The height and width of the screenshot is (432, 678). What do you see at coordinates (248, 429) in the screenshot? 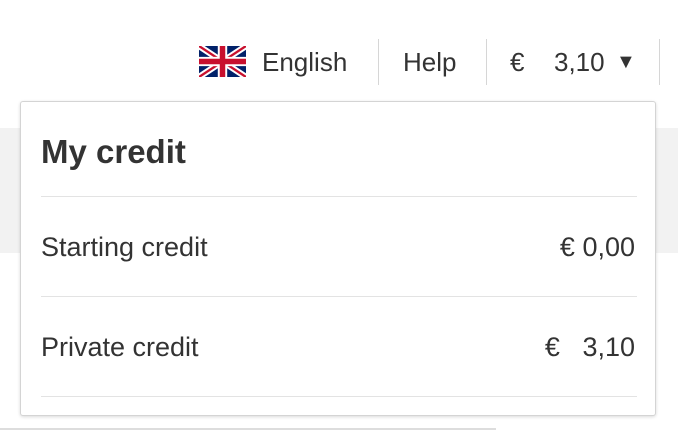
I see `bottom-divider` at bounding box center [248, 429].